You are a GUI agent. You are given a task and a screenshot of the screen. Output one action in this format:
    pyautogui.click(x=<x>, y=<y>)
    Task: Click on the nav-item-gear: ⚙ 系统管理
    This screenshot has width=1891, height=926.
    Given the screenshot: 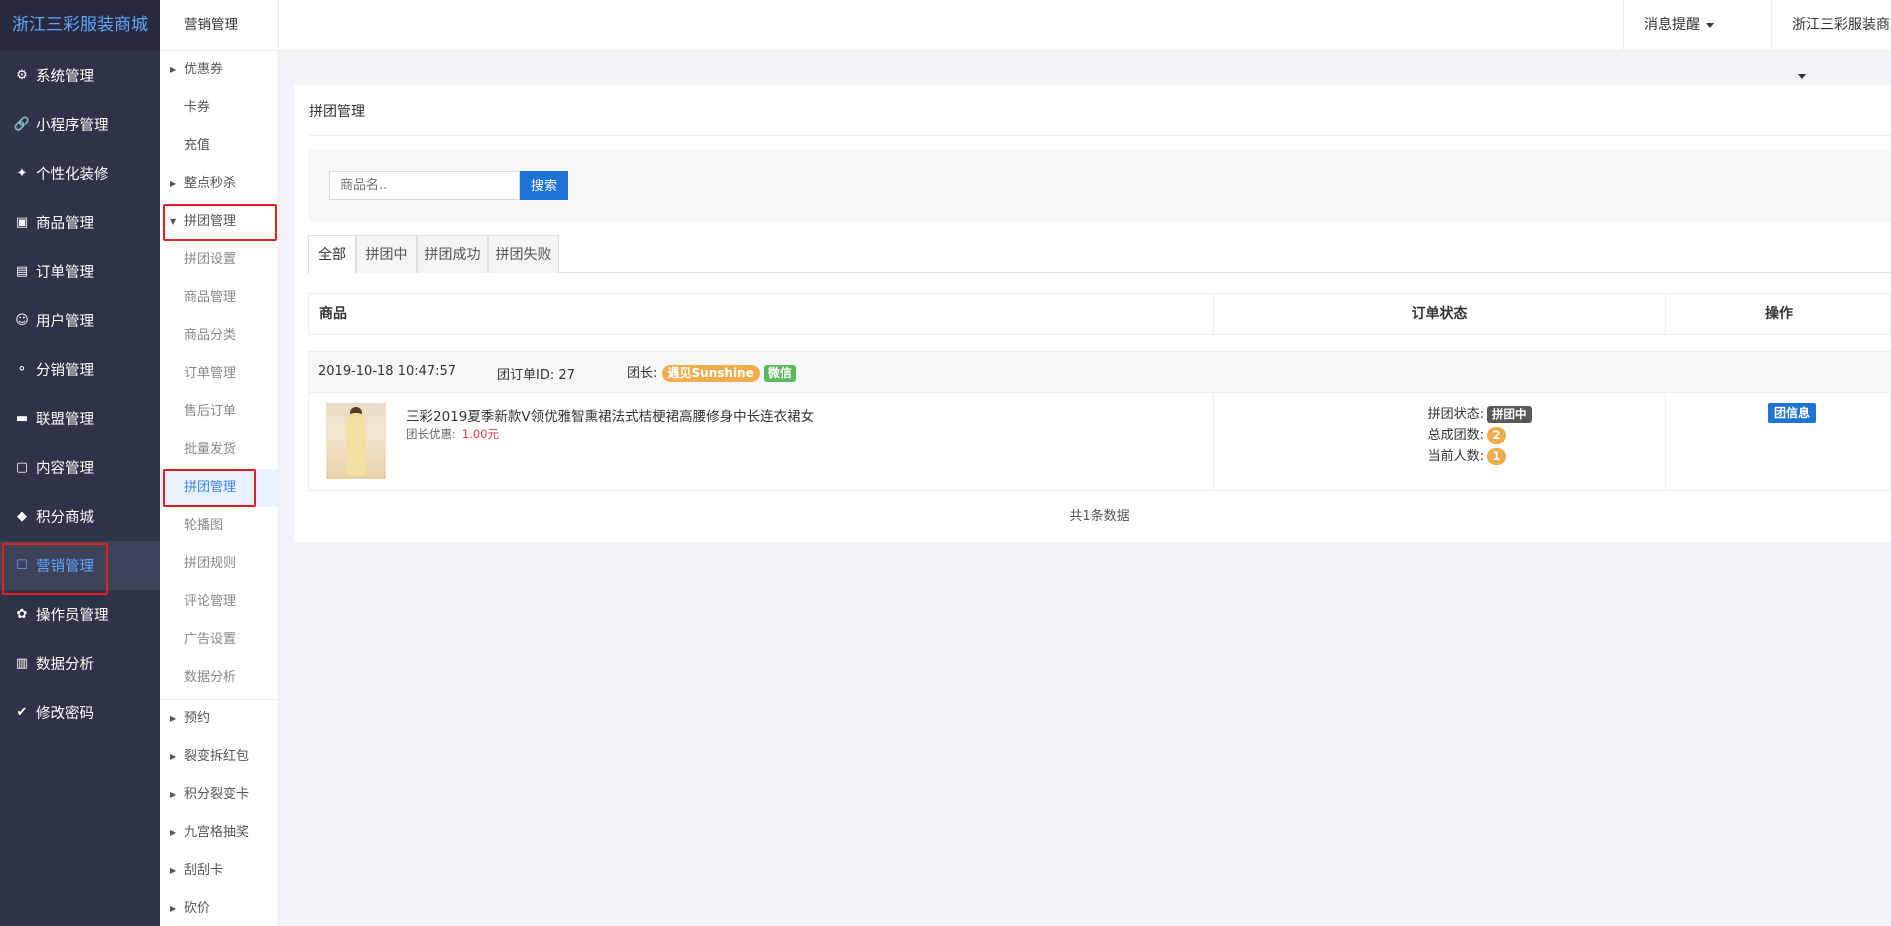 What is the action you would take?
    pyautogui.click(x=80, y=75)
    